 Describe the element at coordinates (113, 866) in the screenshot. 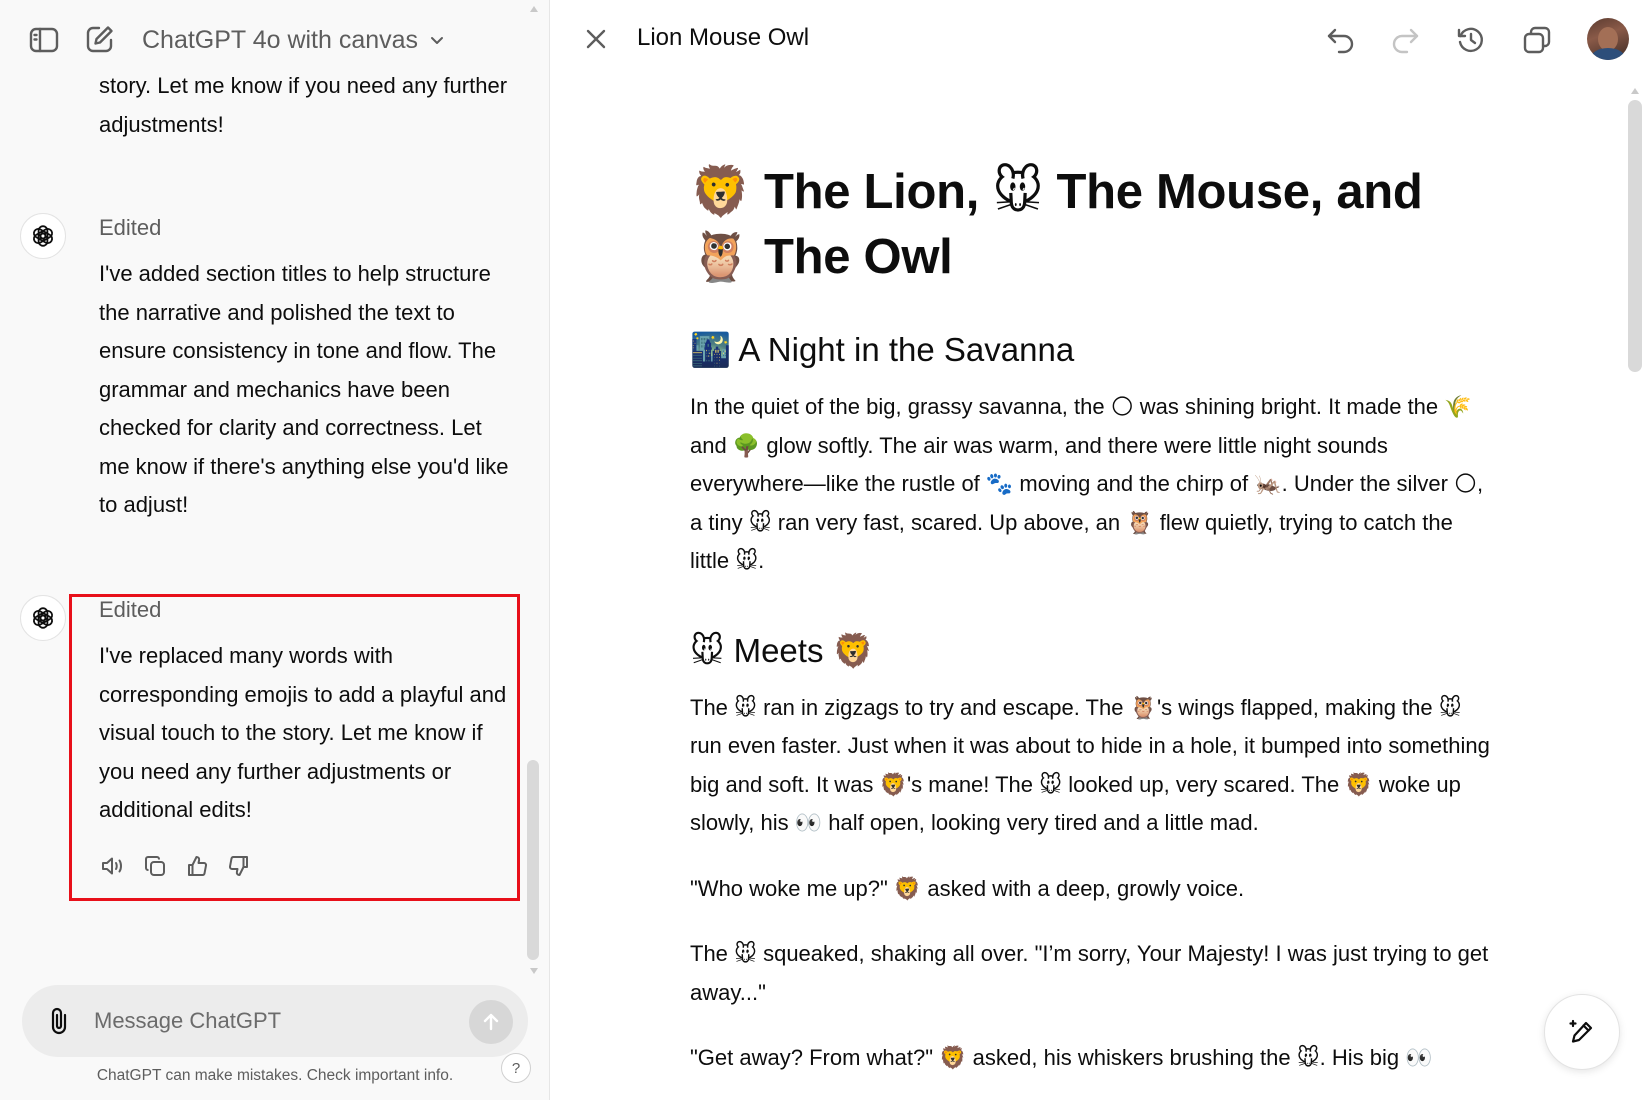

I see `read-aloud-icon` at that location.